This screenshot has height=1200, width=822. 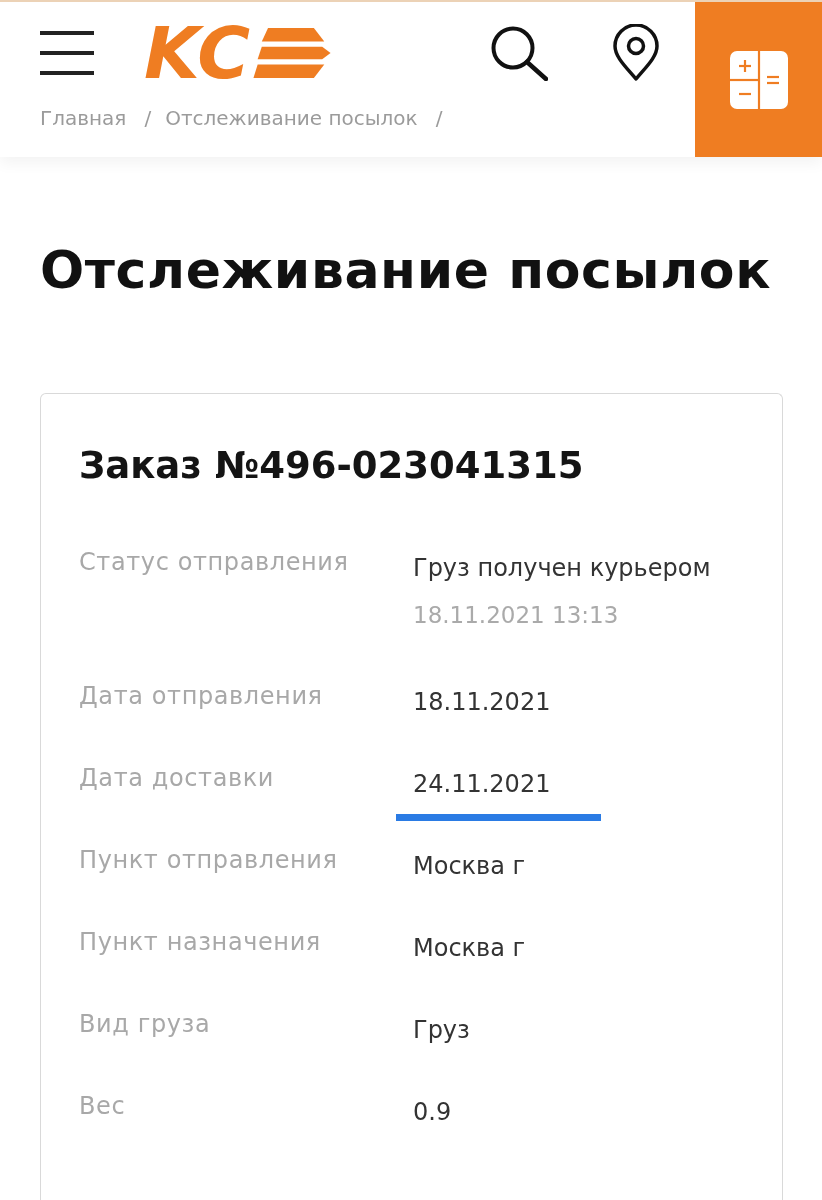 I want to click on field-value: 0.9, so click(x=432, y=1112).